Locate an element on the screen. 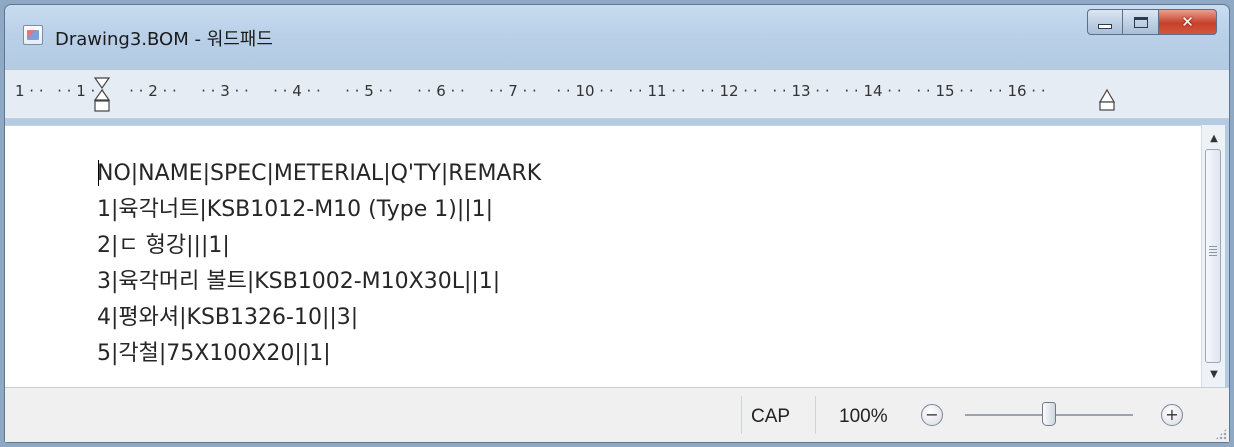 The width and height of the screenshot is (1234, 447). ruler-number: · · 14 · · is located at coordinates (873, 91).